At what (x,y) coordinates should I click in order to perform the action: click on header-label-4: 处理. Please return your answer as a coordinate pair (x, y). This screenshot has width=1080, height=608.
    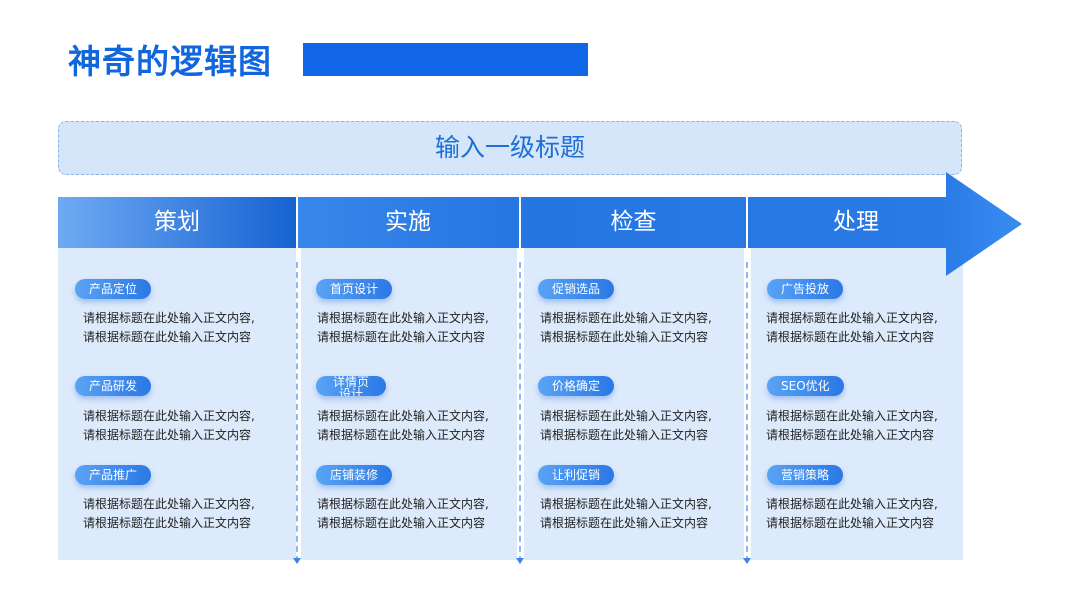
    Looking at the image, I should click on (856, 222).